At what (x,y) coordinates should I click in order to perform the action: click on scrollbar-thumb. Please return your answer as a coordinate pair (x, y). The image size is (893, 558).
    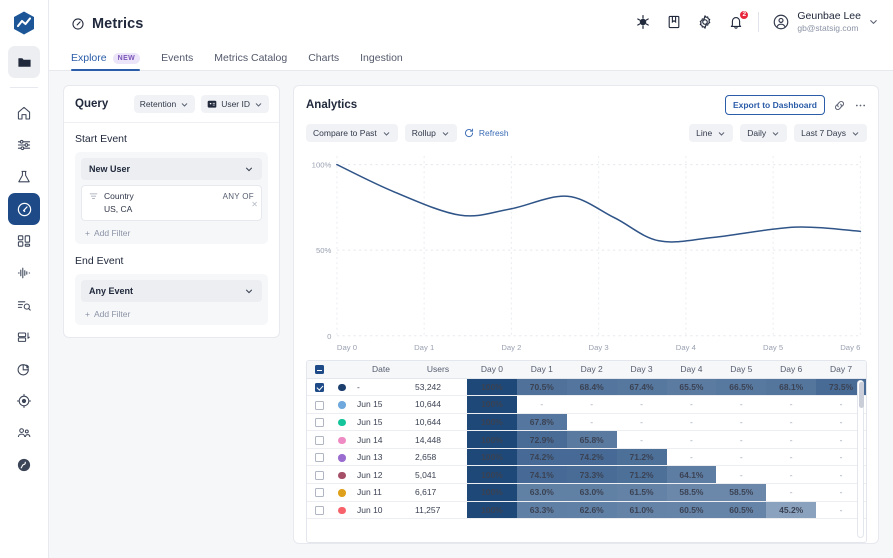
    Looking at the image, I should click on (861, 395).